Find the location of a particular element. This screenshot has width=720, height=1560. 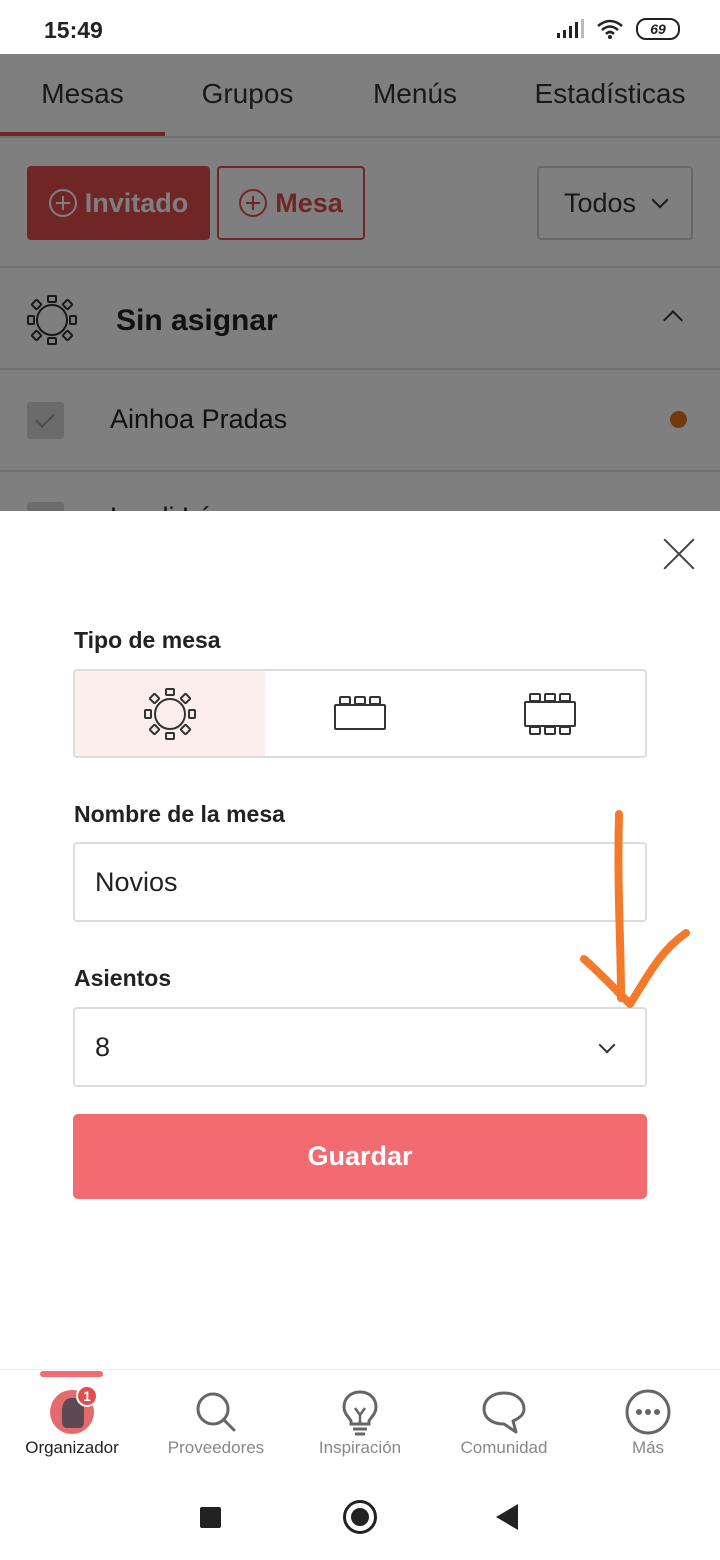

round-table-icon is located at coordinates (170, 713).